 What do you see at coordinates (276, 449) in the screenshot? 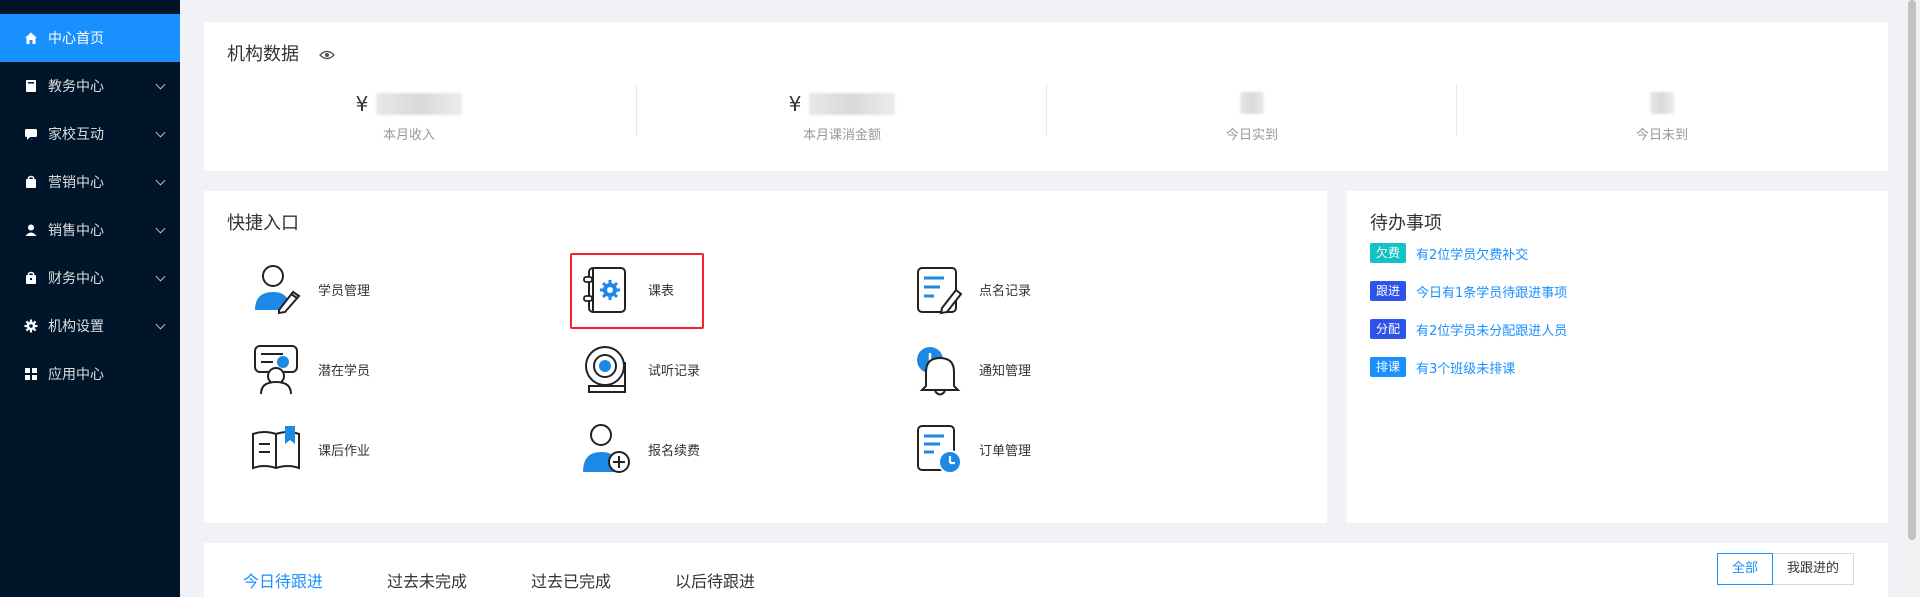
I see `homework-book-icon` at bounding box center [276, 449].